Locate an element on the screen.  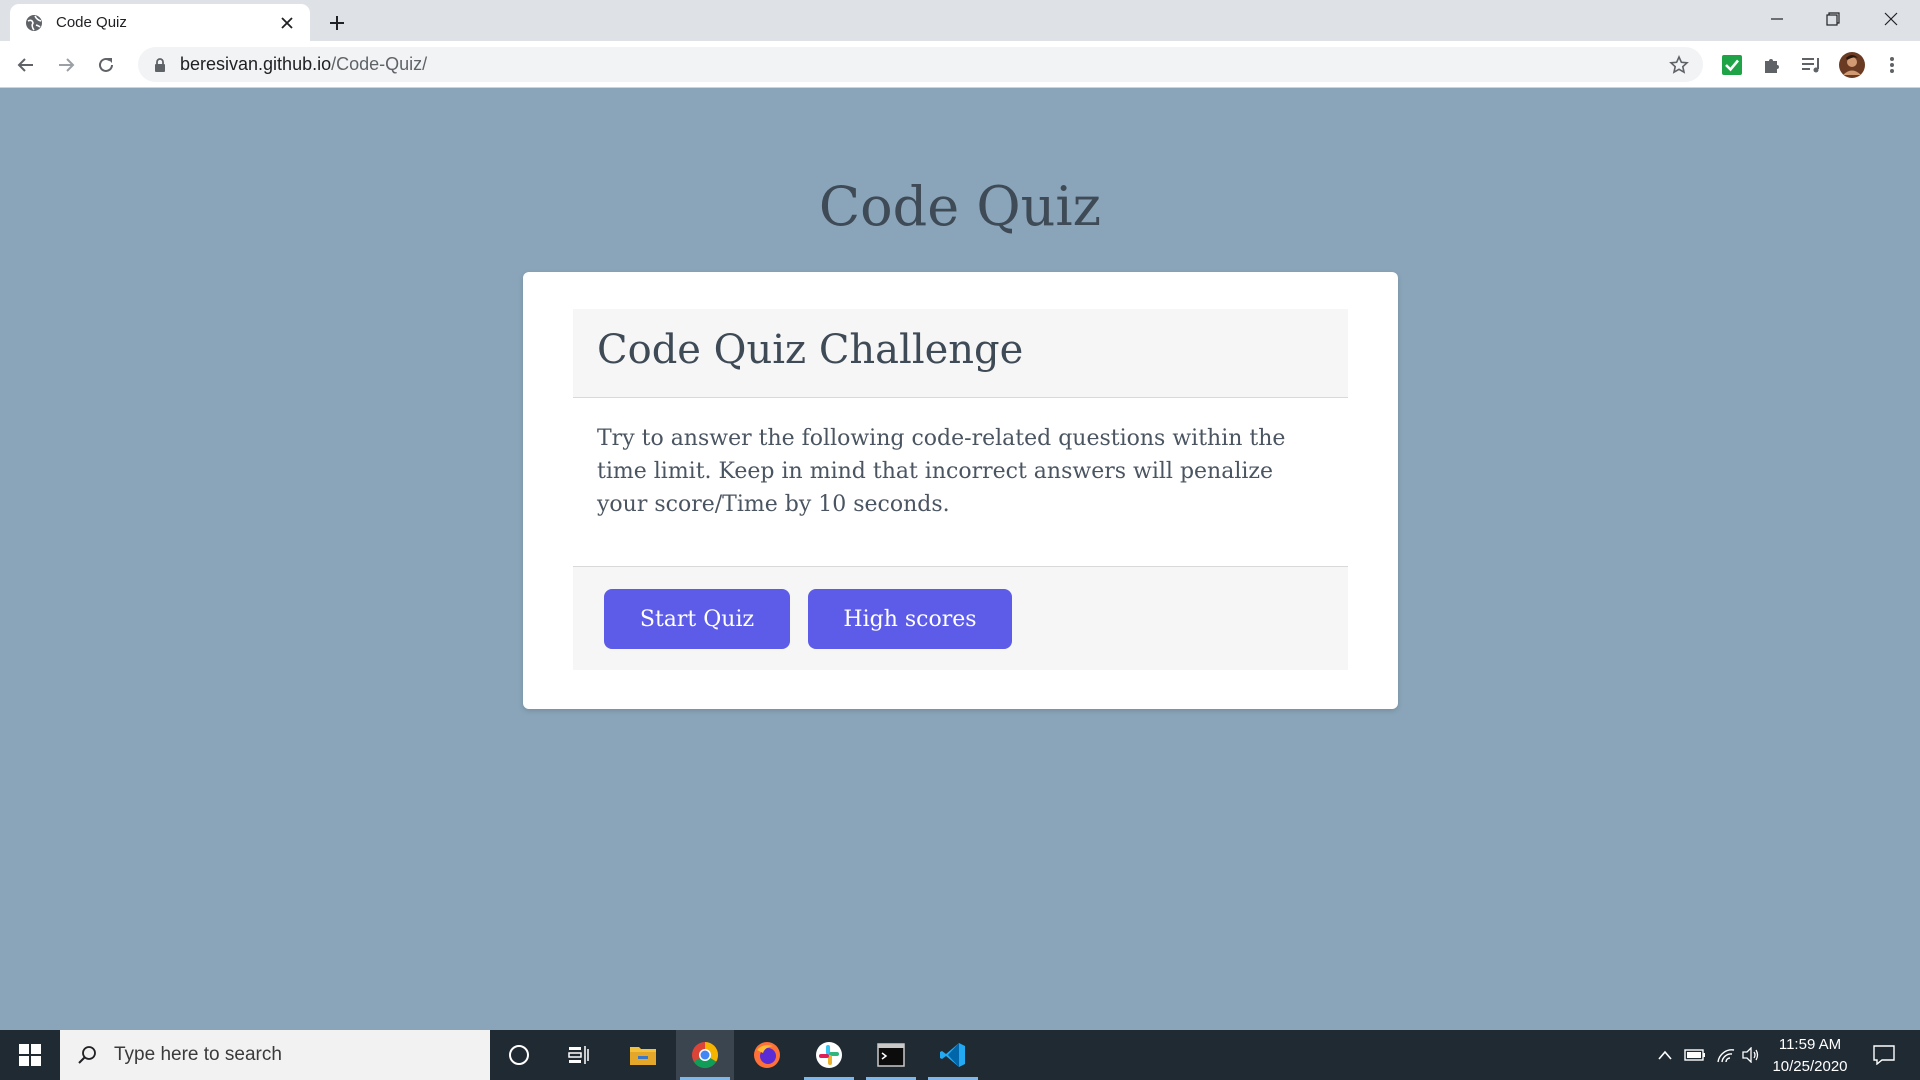
bookmark-star-icon is located at coordinates (1679, 65).